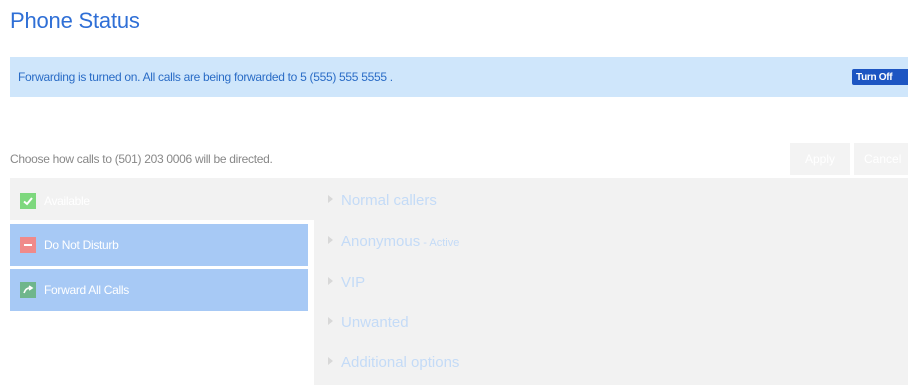 This screenshot has width=908, height=385. What do you see at coordinates (381, 241) in the screenshot?
I see `rule-label: Anonymous` at bounding box center [381, 241].